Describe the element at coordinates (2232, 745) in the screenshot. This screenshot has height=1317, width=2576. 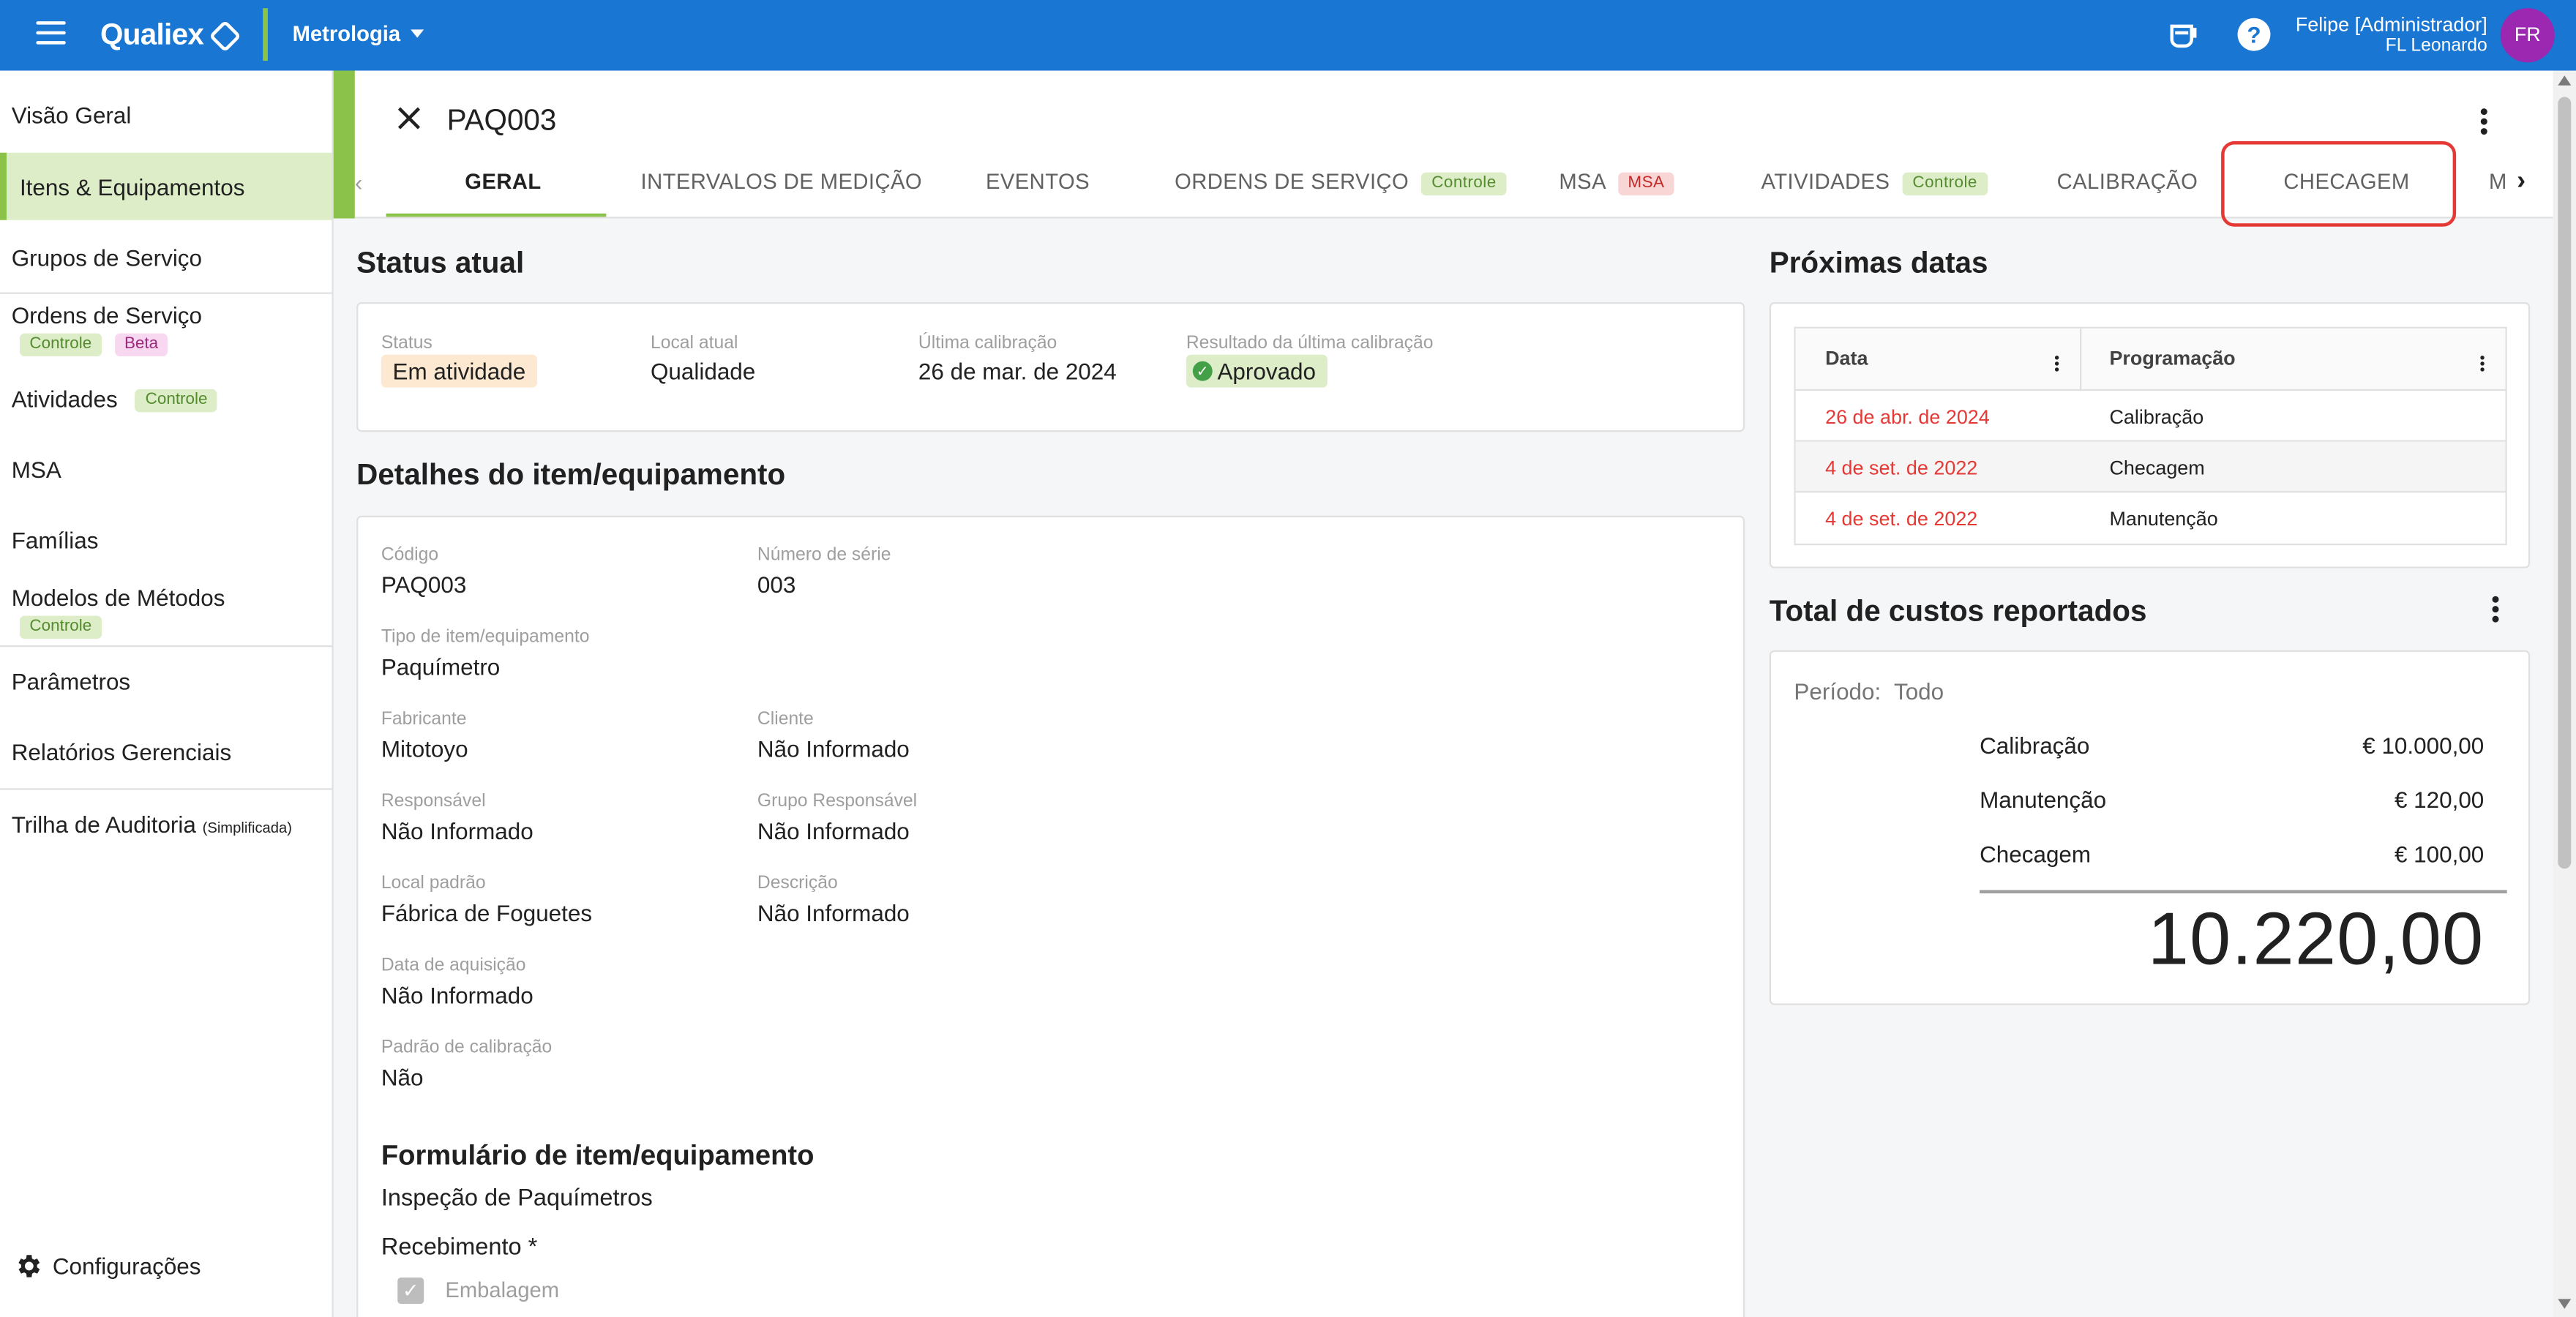
I see `cost-line-calibracao: Calibração € 10.000,00` at that location.